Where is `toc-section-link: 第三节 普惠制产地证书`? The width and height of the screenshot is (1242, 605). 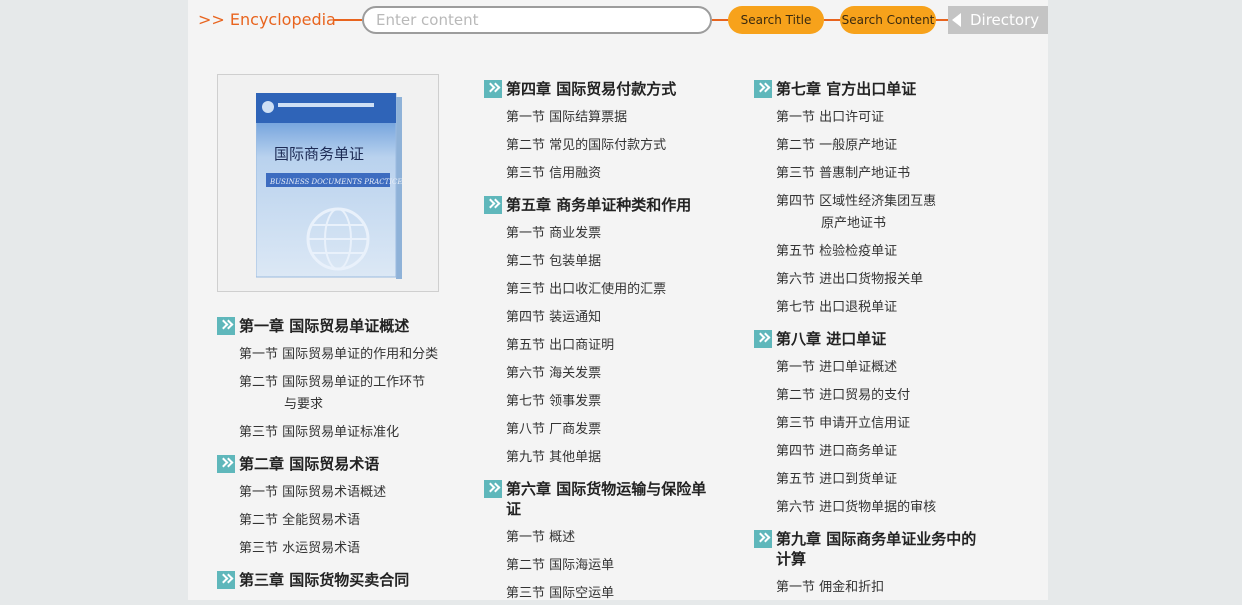 toc-section-link: 第三节 普惠制产地证书 is located at coordinates (843, 174).